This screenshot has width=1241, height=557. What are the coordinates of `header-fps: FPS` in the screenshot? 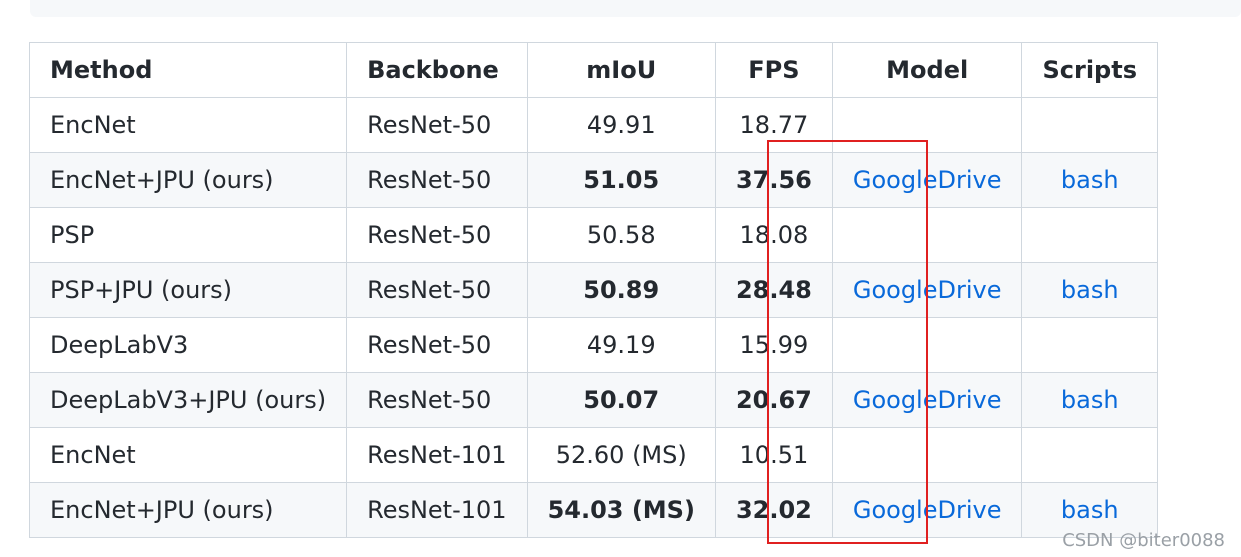 It's located at (773, 70).